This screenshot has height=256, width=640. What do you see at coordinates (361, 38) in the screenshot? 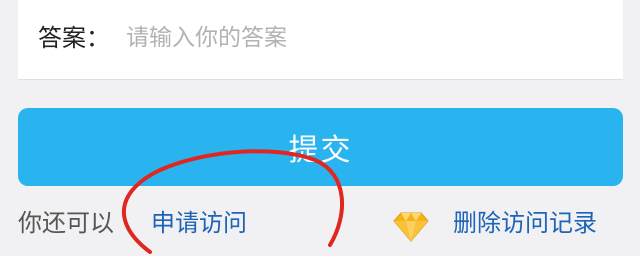
I see `answer-input` at bounding box center [361, 38].